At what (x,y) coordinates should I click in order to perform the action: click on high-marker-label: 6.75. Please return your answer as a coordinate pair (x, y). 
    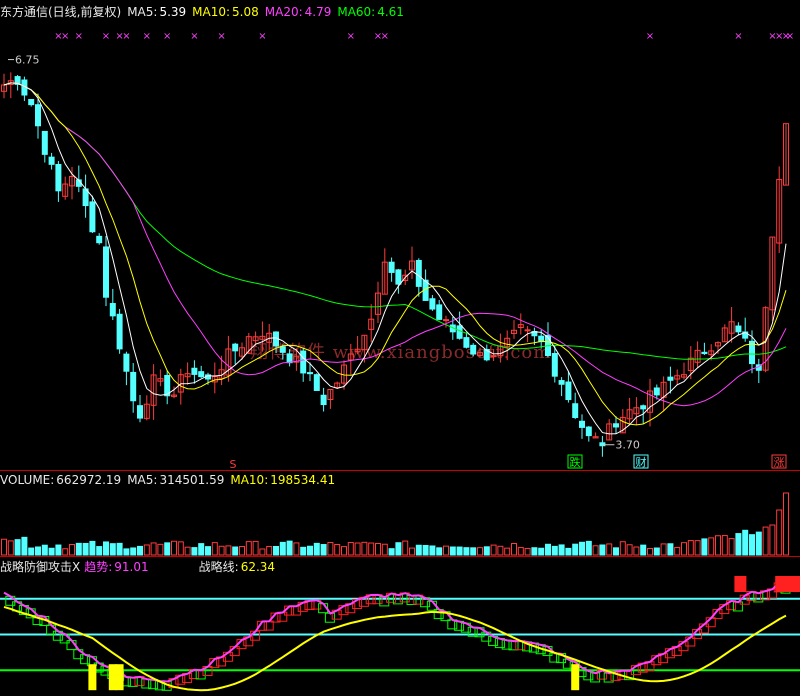
    Looking at the image, I should click on (27, 60).